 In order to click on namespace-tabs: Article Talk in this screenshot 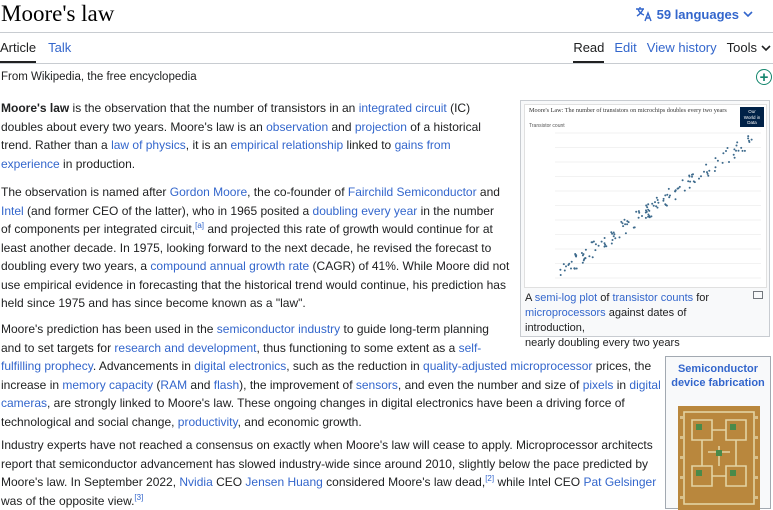, I will do `click(35, 51)`.